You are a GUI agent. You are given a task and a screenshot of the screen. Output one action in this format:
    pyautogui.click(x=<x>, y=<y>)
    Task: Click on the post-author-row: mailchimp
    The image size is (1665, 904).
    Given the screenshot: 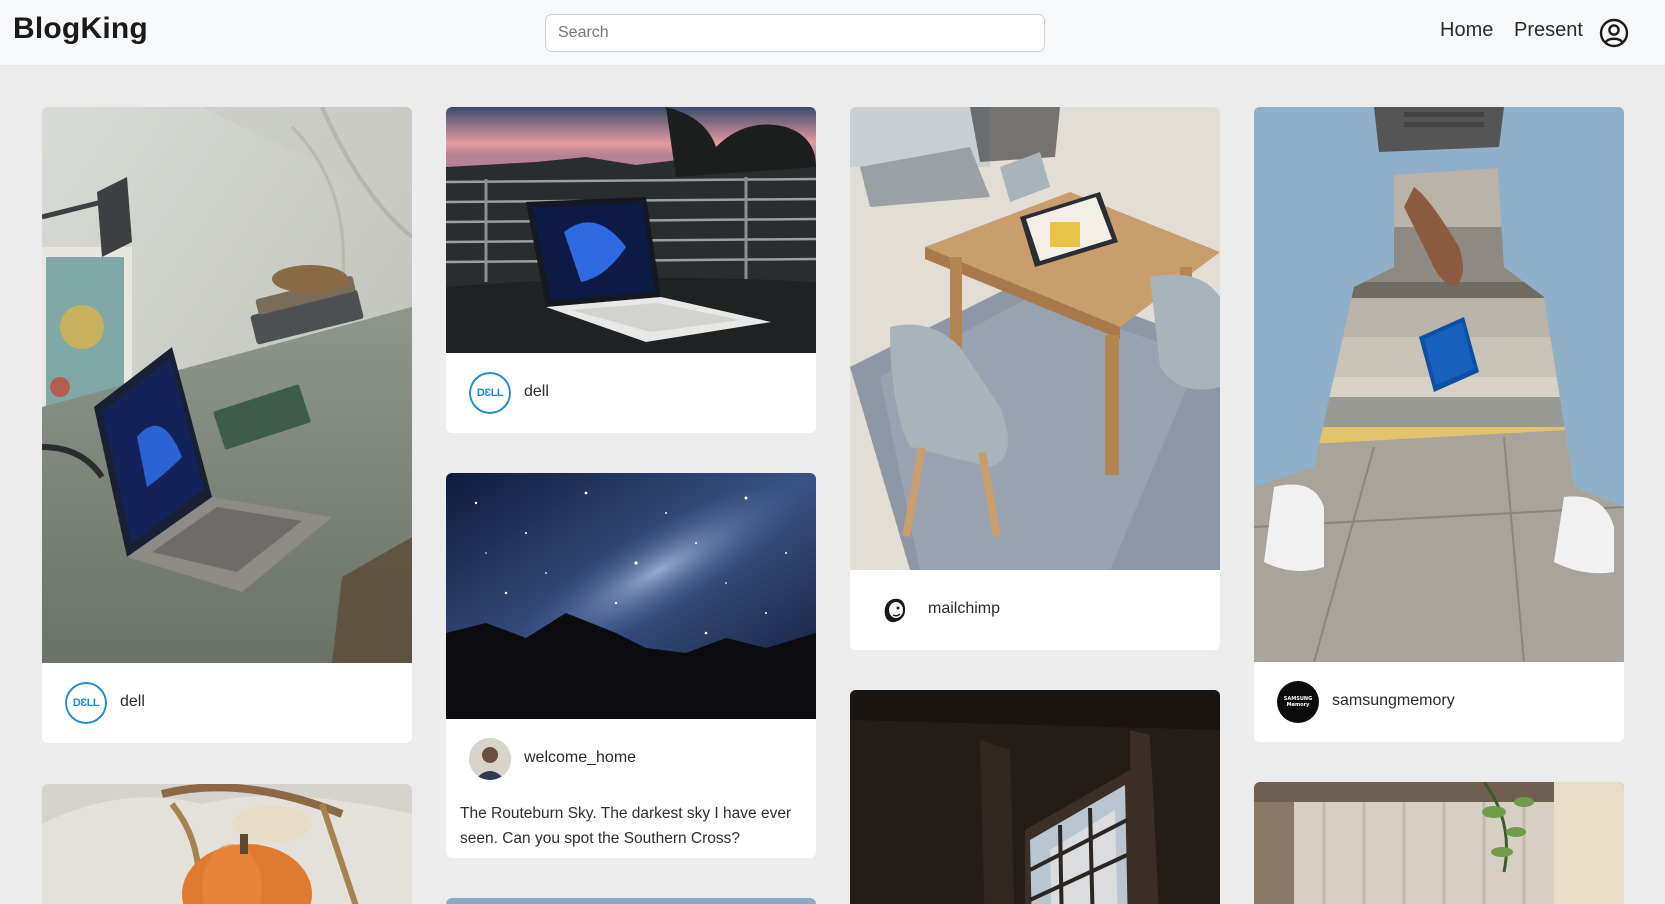 What is the action you would take?
    pyautogui.click(x=1035, y=610)
    